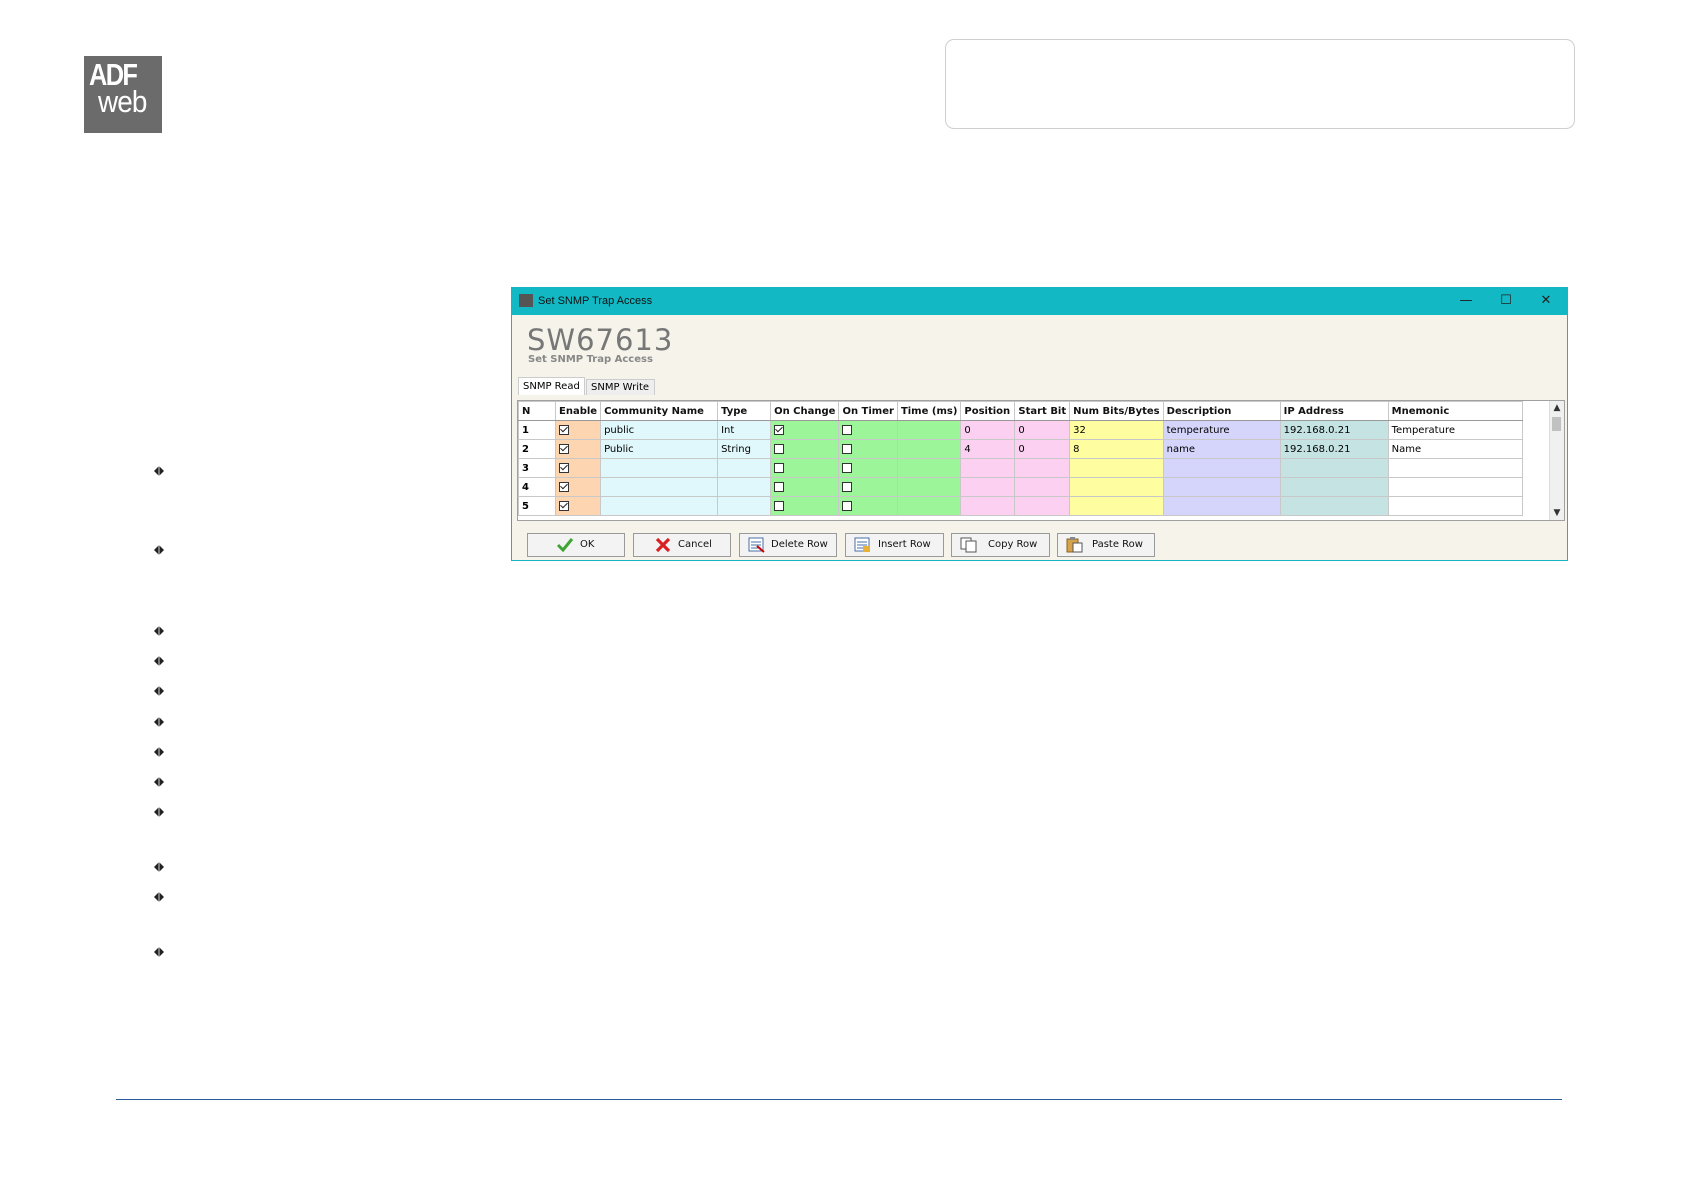 The height and width of the screenshot is (1191, 1685). I want to click on row-number: 2, so click(537, 449).